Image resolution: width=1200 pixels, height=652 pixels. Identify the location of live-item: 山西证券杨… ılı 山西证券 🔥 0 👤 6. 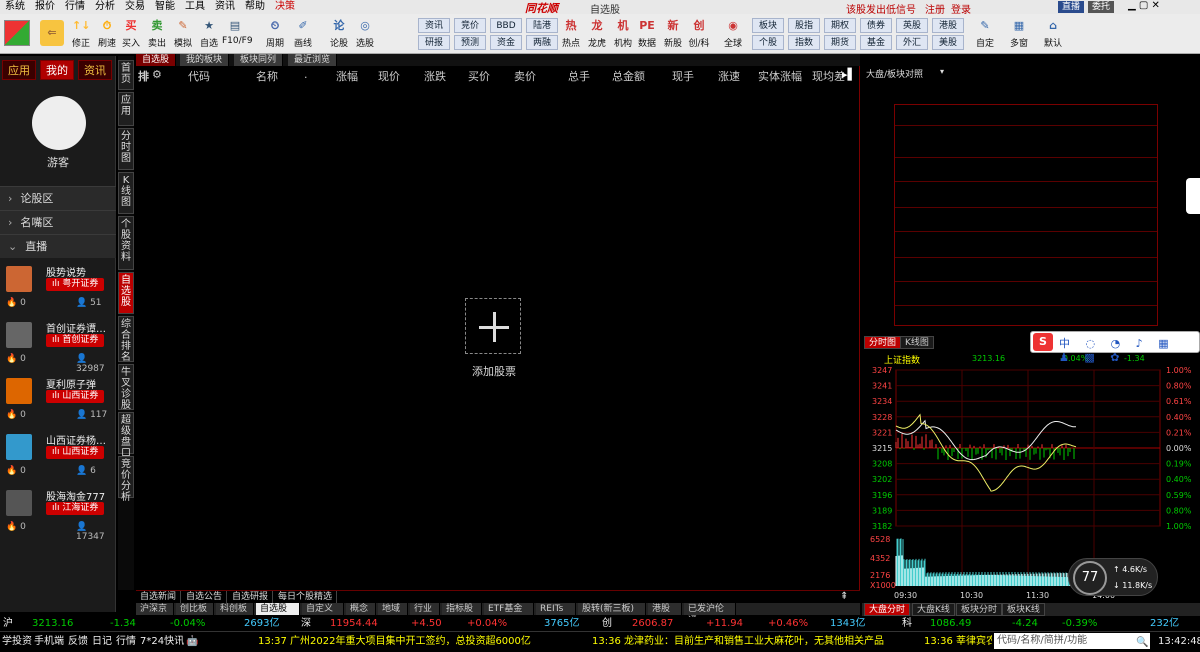
(58, 454).